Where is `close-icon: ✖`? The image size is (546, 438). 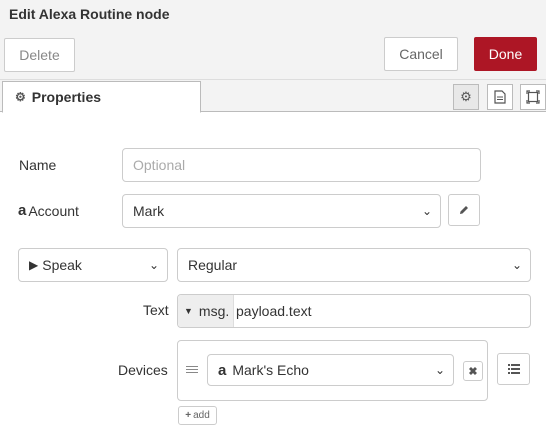 close-icon: ✖ is located at coordinates (473, 371).